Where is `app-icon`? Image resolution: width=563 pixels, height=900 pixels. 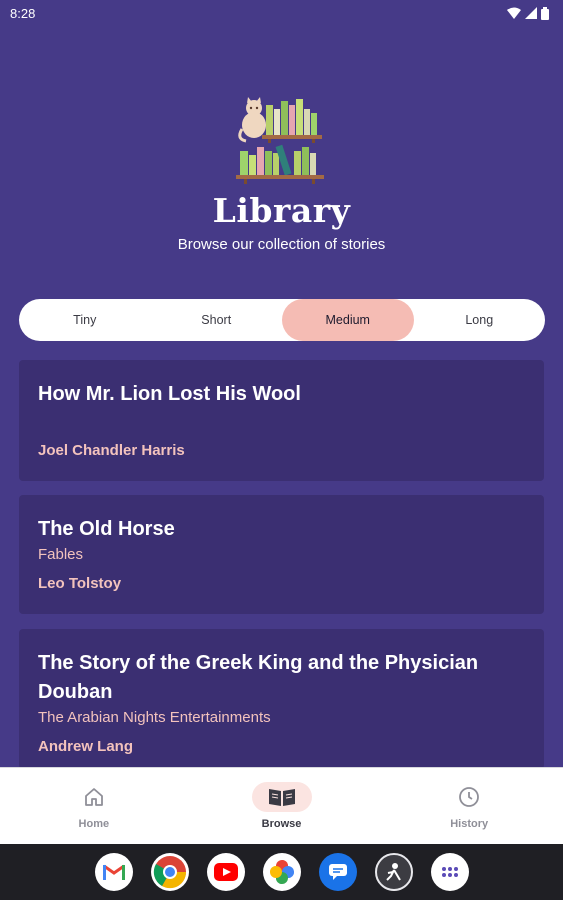
app-icon is located at coordinates (393, 872).